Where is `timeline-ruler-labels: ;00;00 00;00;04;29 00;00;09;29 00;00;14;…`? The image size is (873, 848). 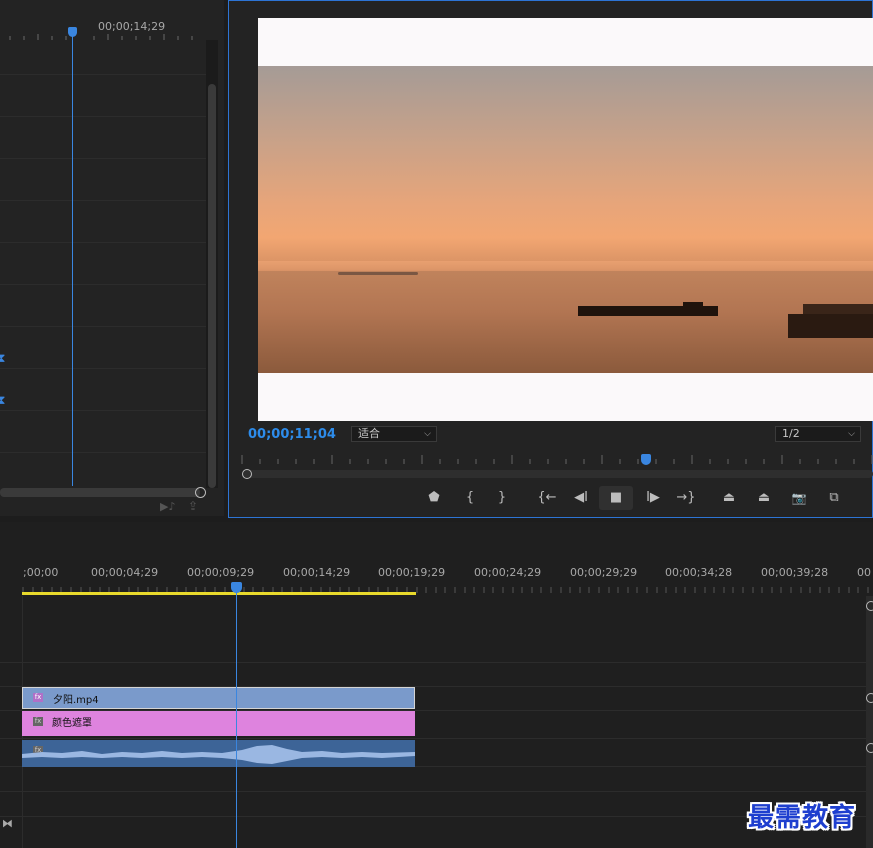 timeline-ruler-labels: ;00;00 00;00;04;29 00;00;09;29 00;00;14;… is located at coordinates (447, 573).